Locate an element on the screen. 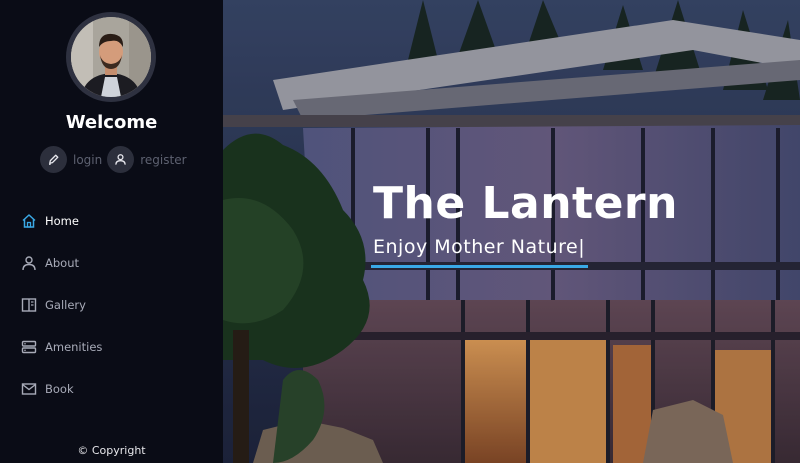  sidebar-item-label: Home is located at coordinates (62, 221).